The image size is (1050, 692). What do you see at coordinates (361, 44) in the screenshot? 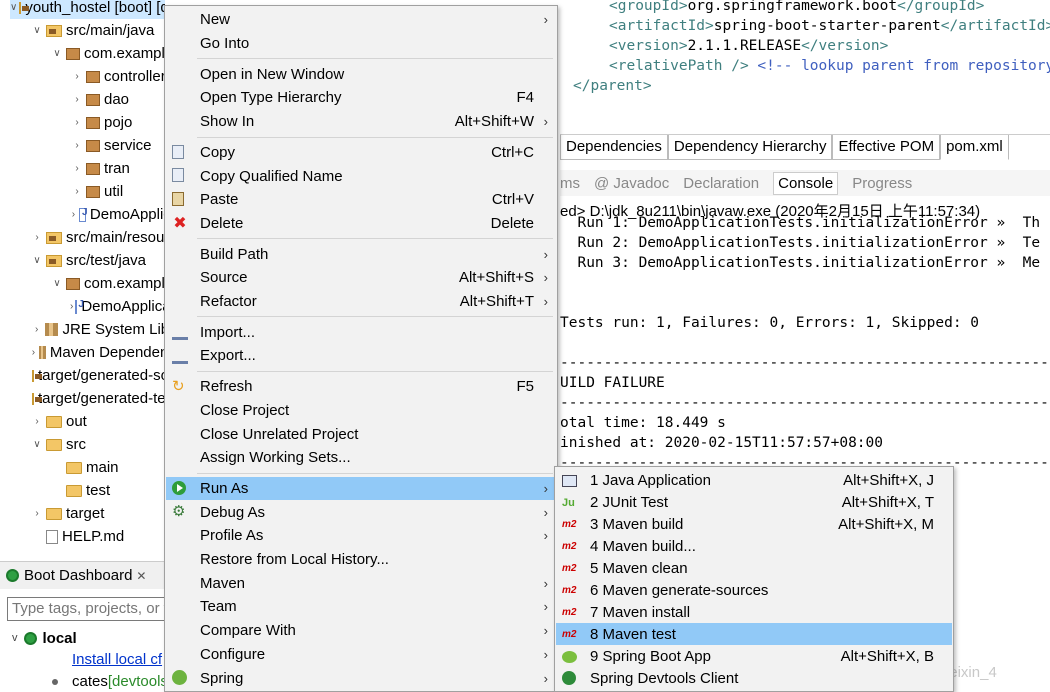
I see `menu-item-go-into: Go Into` at bounding box center [361, 44].